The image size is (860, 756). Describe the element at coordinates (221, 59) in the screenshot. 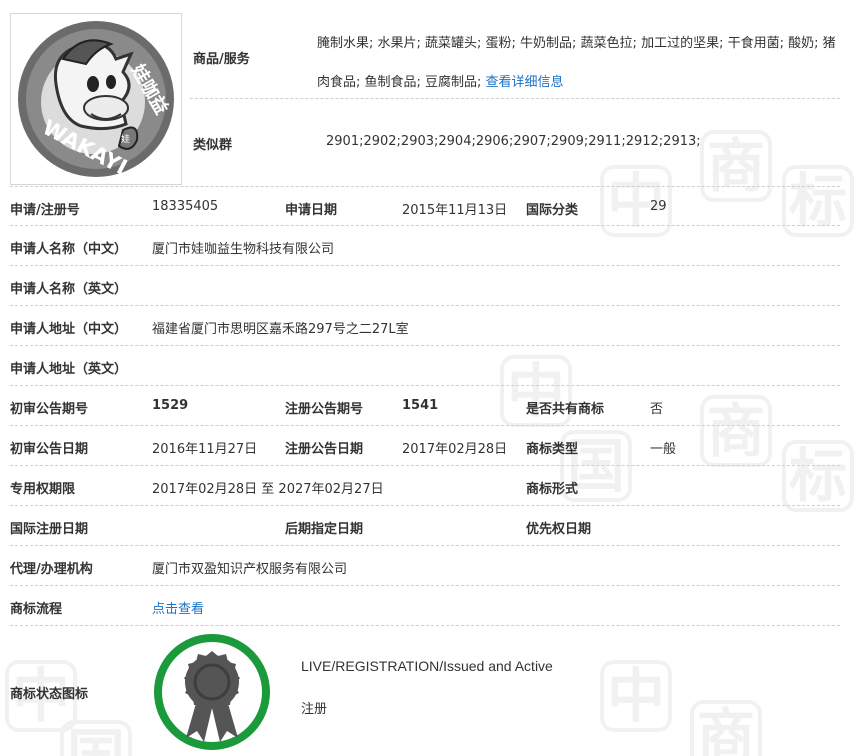

I see `goods-label: 商品/服务` at that location.